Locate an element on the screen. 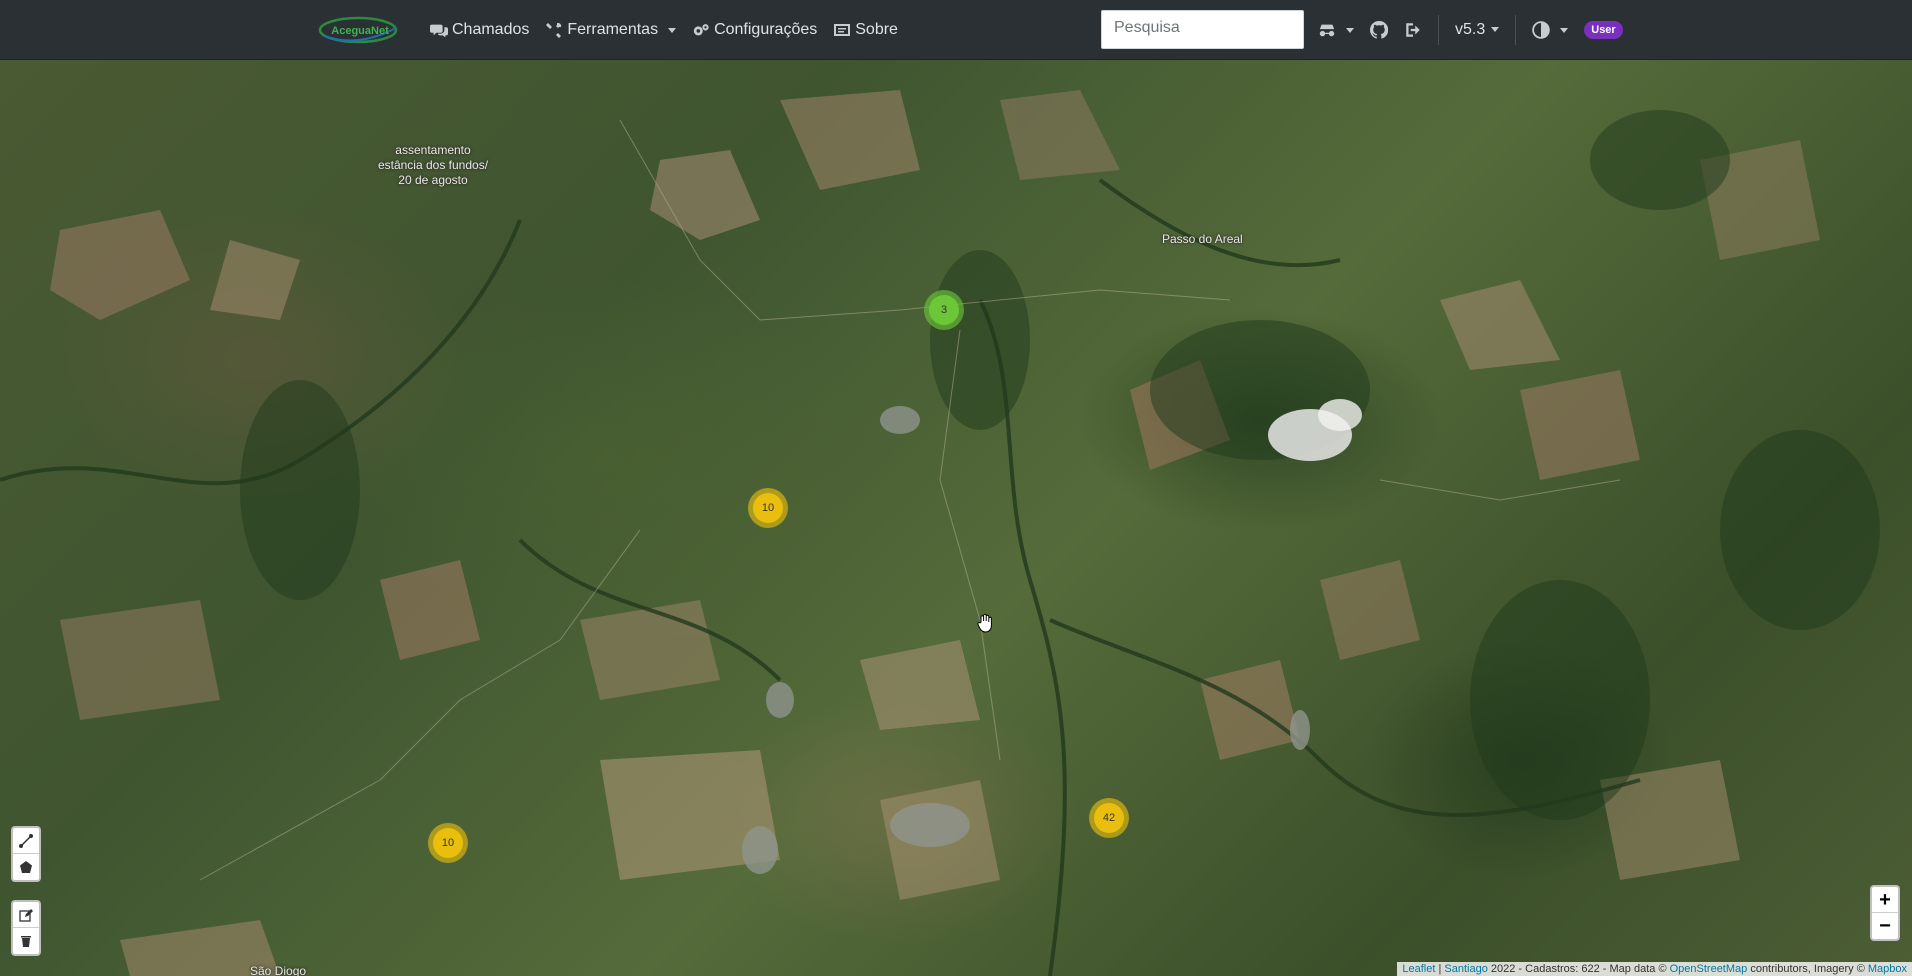  draw-toolbar is located at coordinates (26, 854).